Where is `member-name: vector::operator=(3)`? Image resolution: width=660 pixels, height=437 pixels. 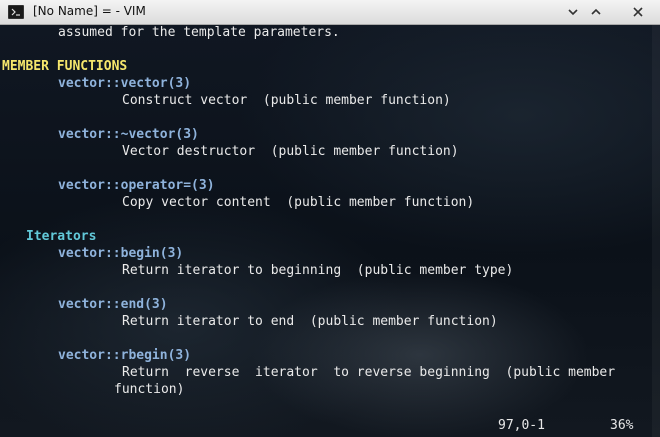 member-name: vector::operator=(3) is located at coordinates (136, 185).